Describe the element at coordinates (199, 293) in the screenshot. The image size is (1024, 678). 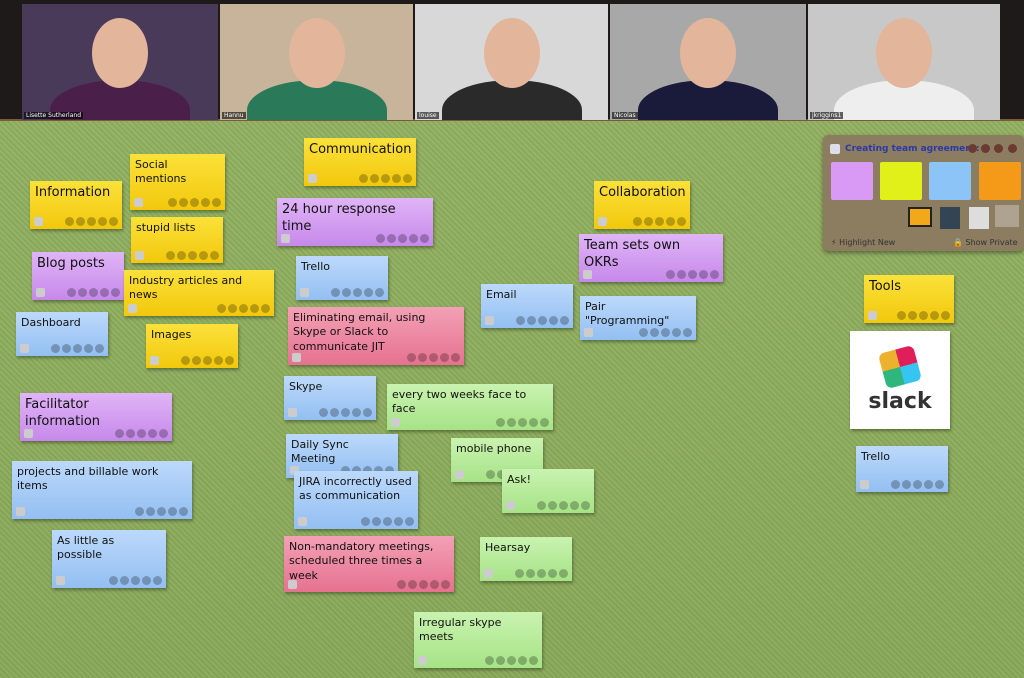
I see `sticky-note: Industry articles and news` at that location.